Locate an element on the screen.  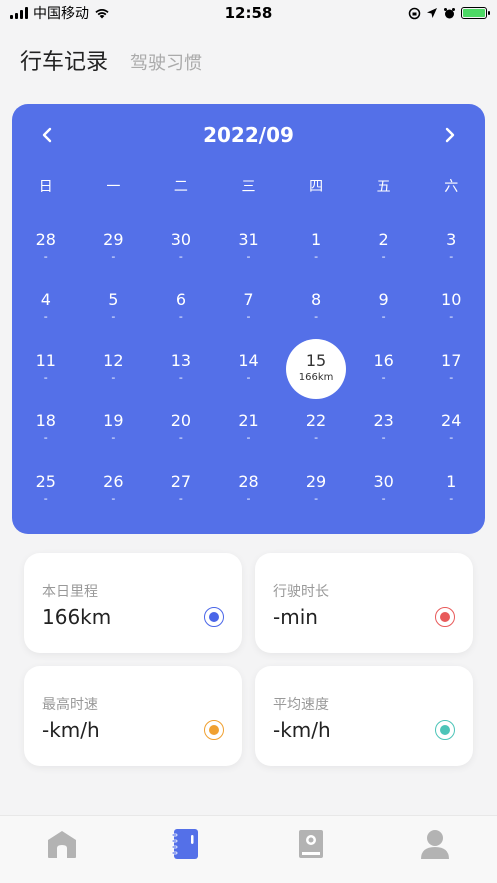
calendar-day: 10- is located at coordinates (451, 312).